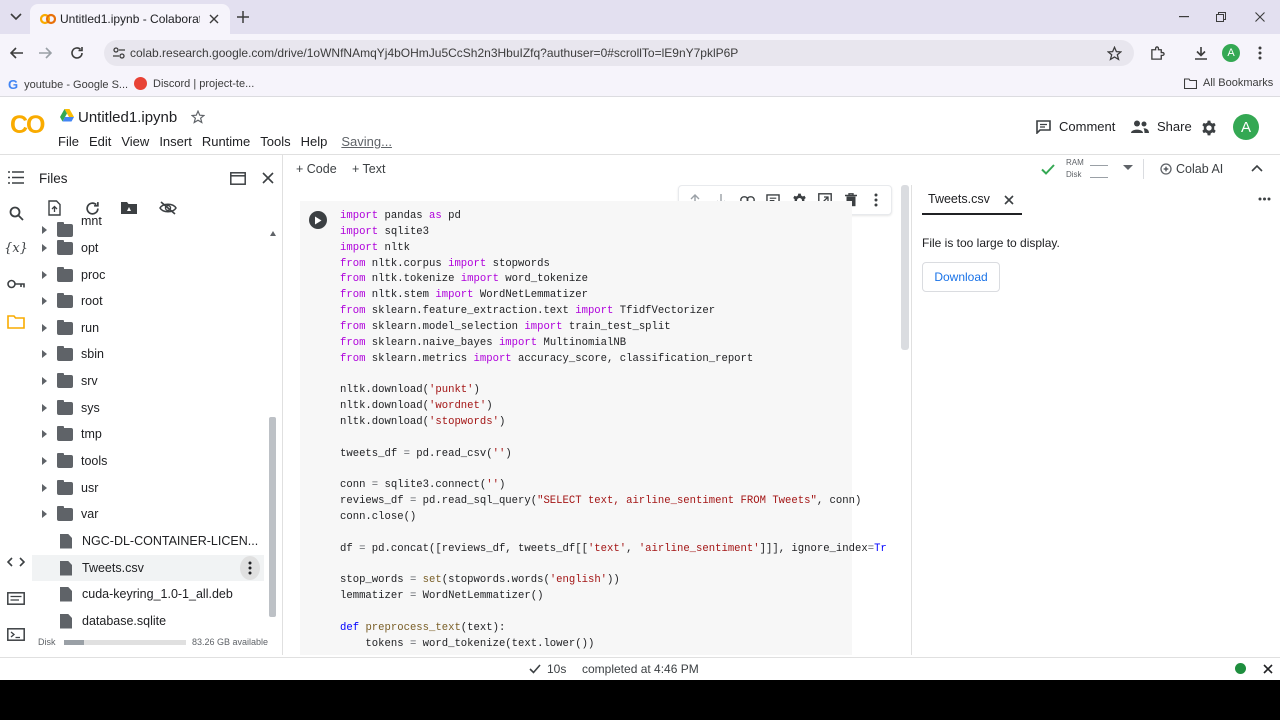 This screenshot has width=1280, height=720. What do you see at coordinates (268, 178) in the screenshot?
I see `close-sidebar-icon` at bounding box center [268, 178].